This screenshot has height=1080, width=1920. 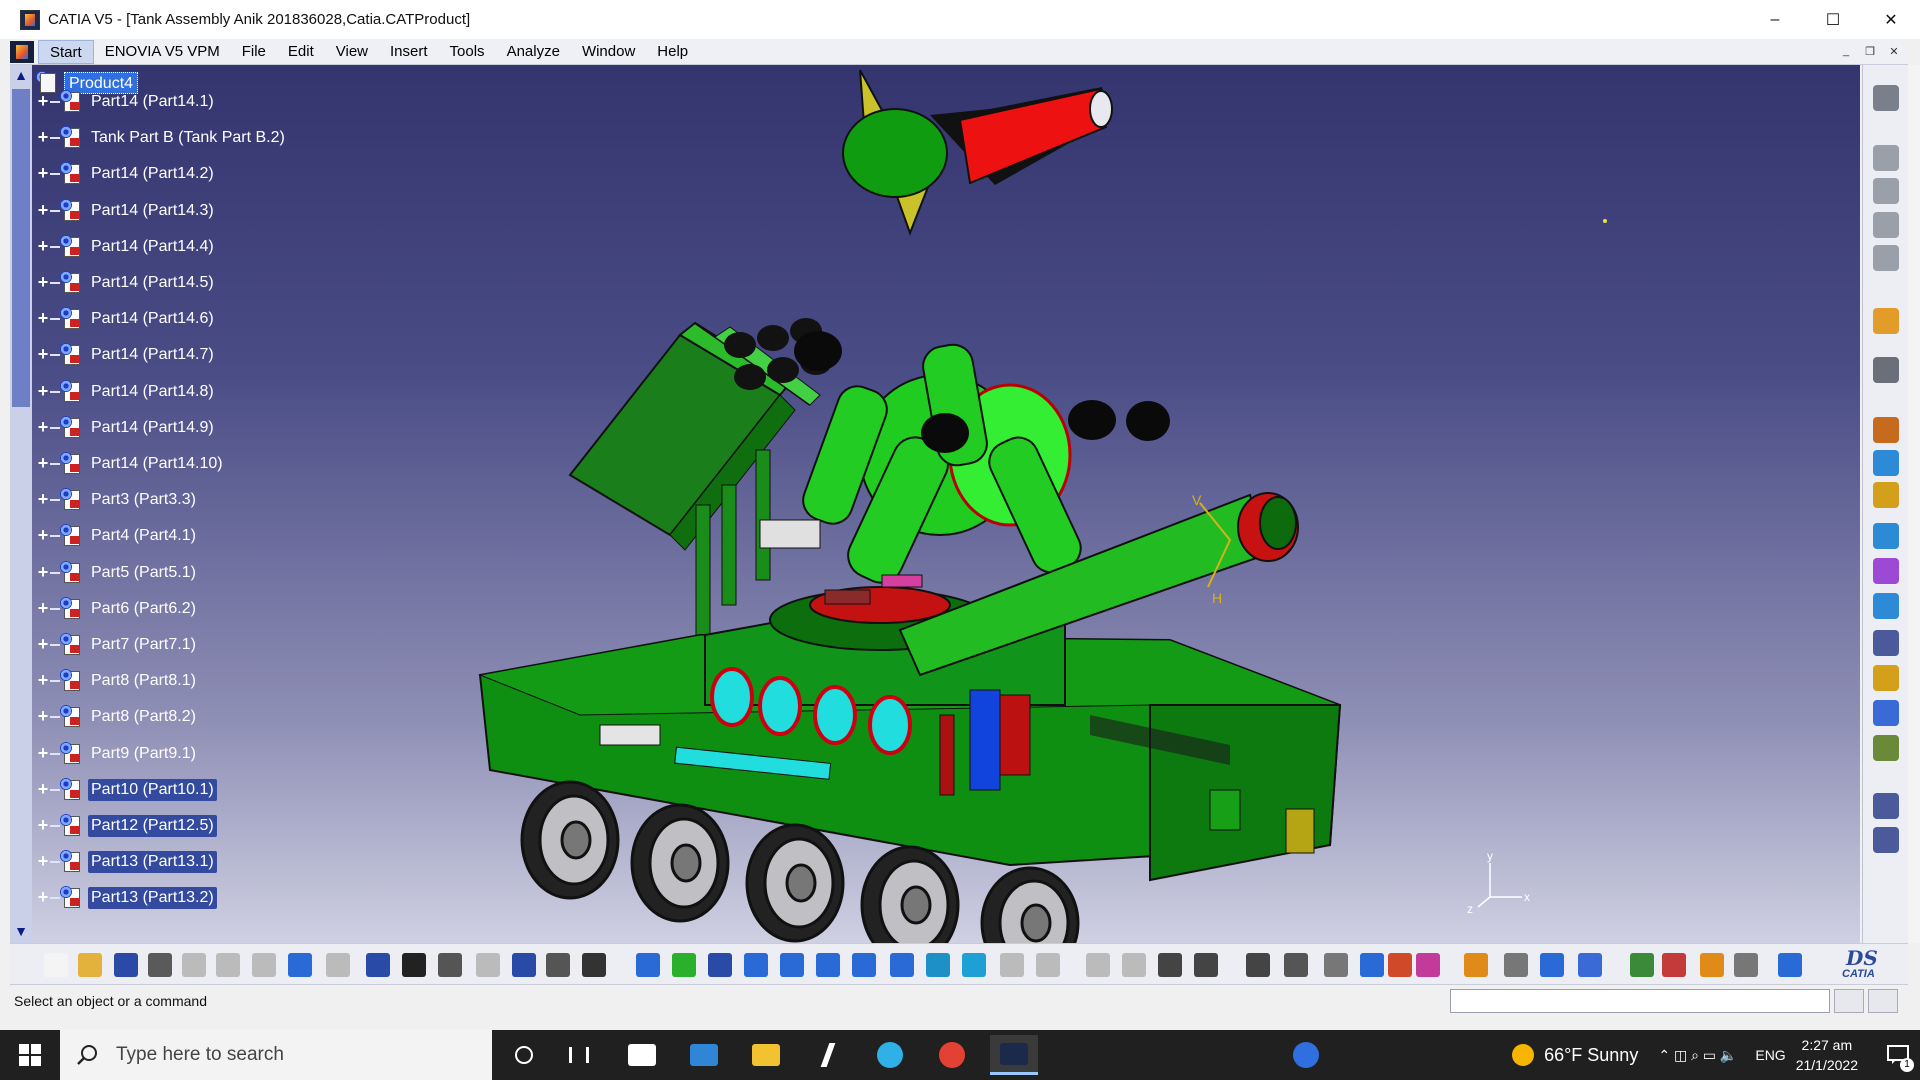 I want to click on tree-node-label: Part14 (Part14.3), so click(x=152, y=211).